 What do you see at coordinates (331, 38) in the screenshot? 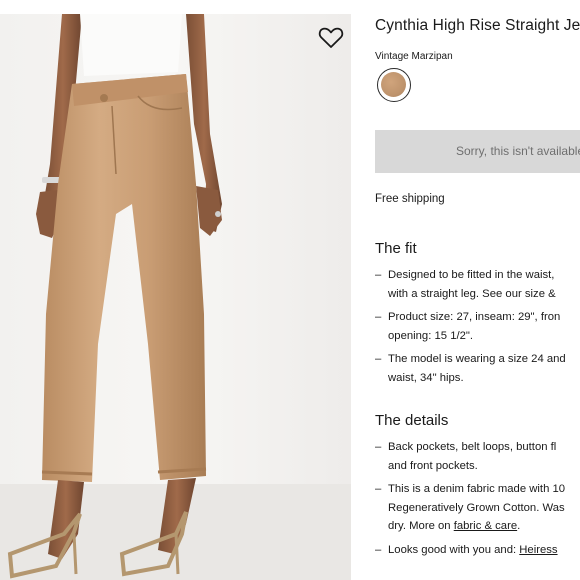
I see `heart-outline-icon` at bounding box center [331, 38].